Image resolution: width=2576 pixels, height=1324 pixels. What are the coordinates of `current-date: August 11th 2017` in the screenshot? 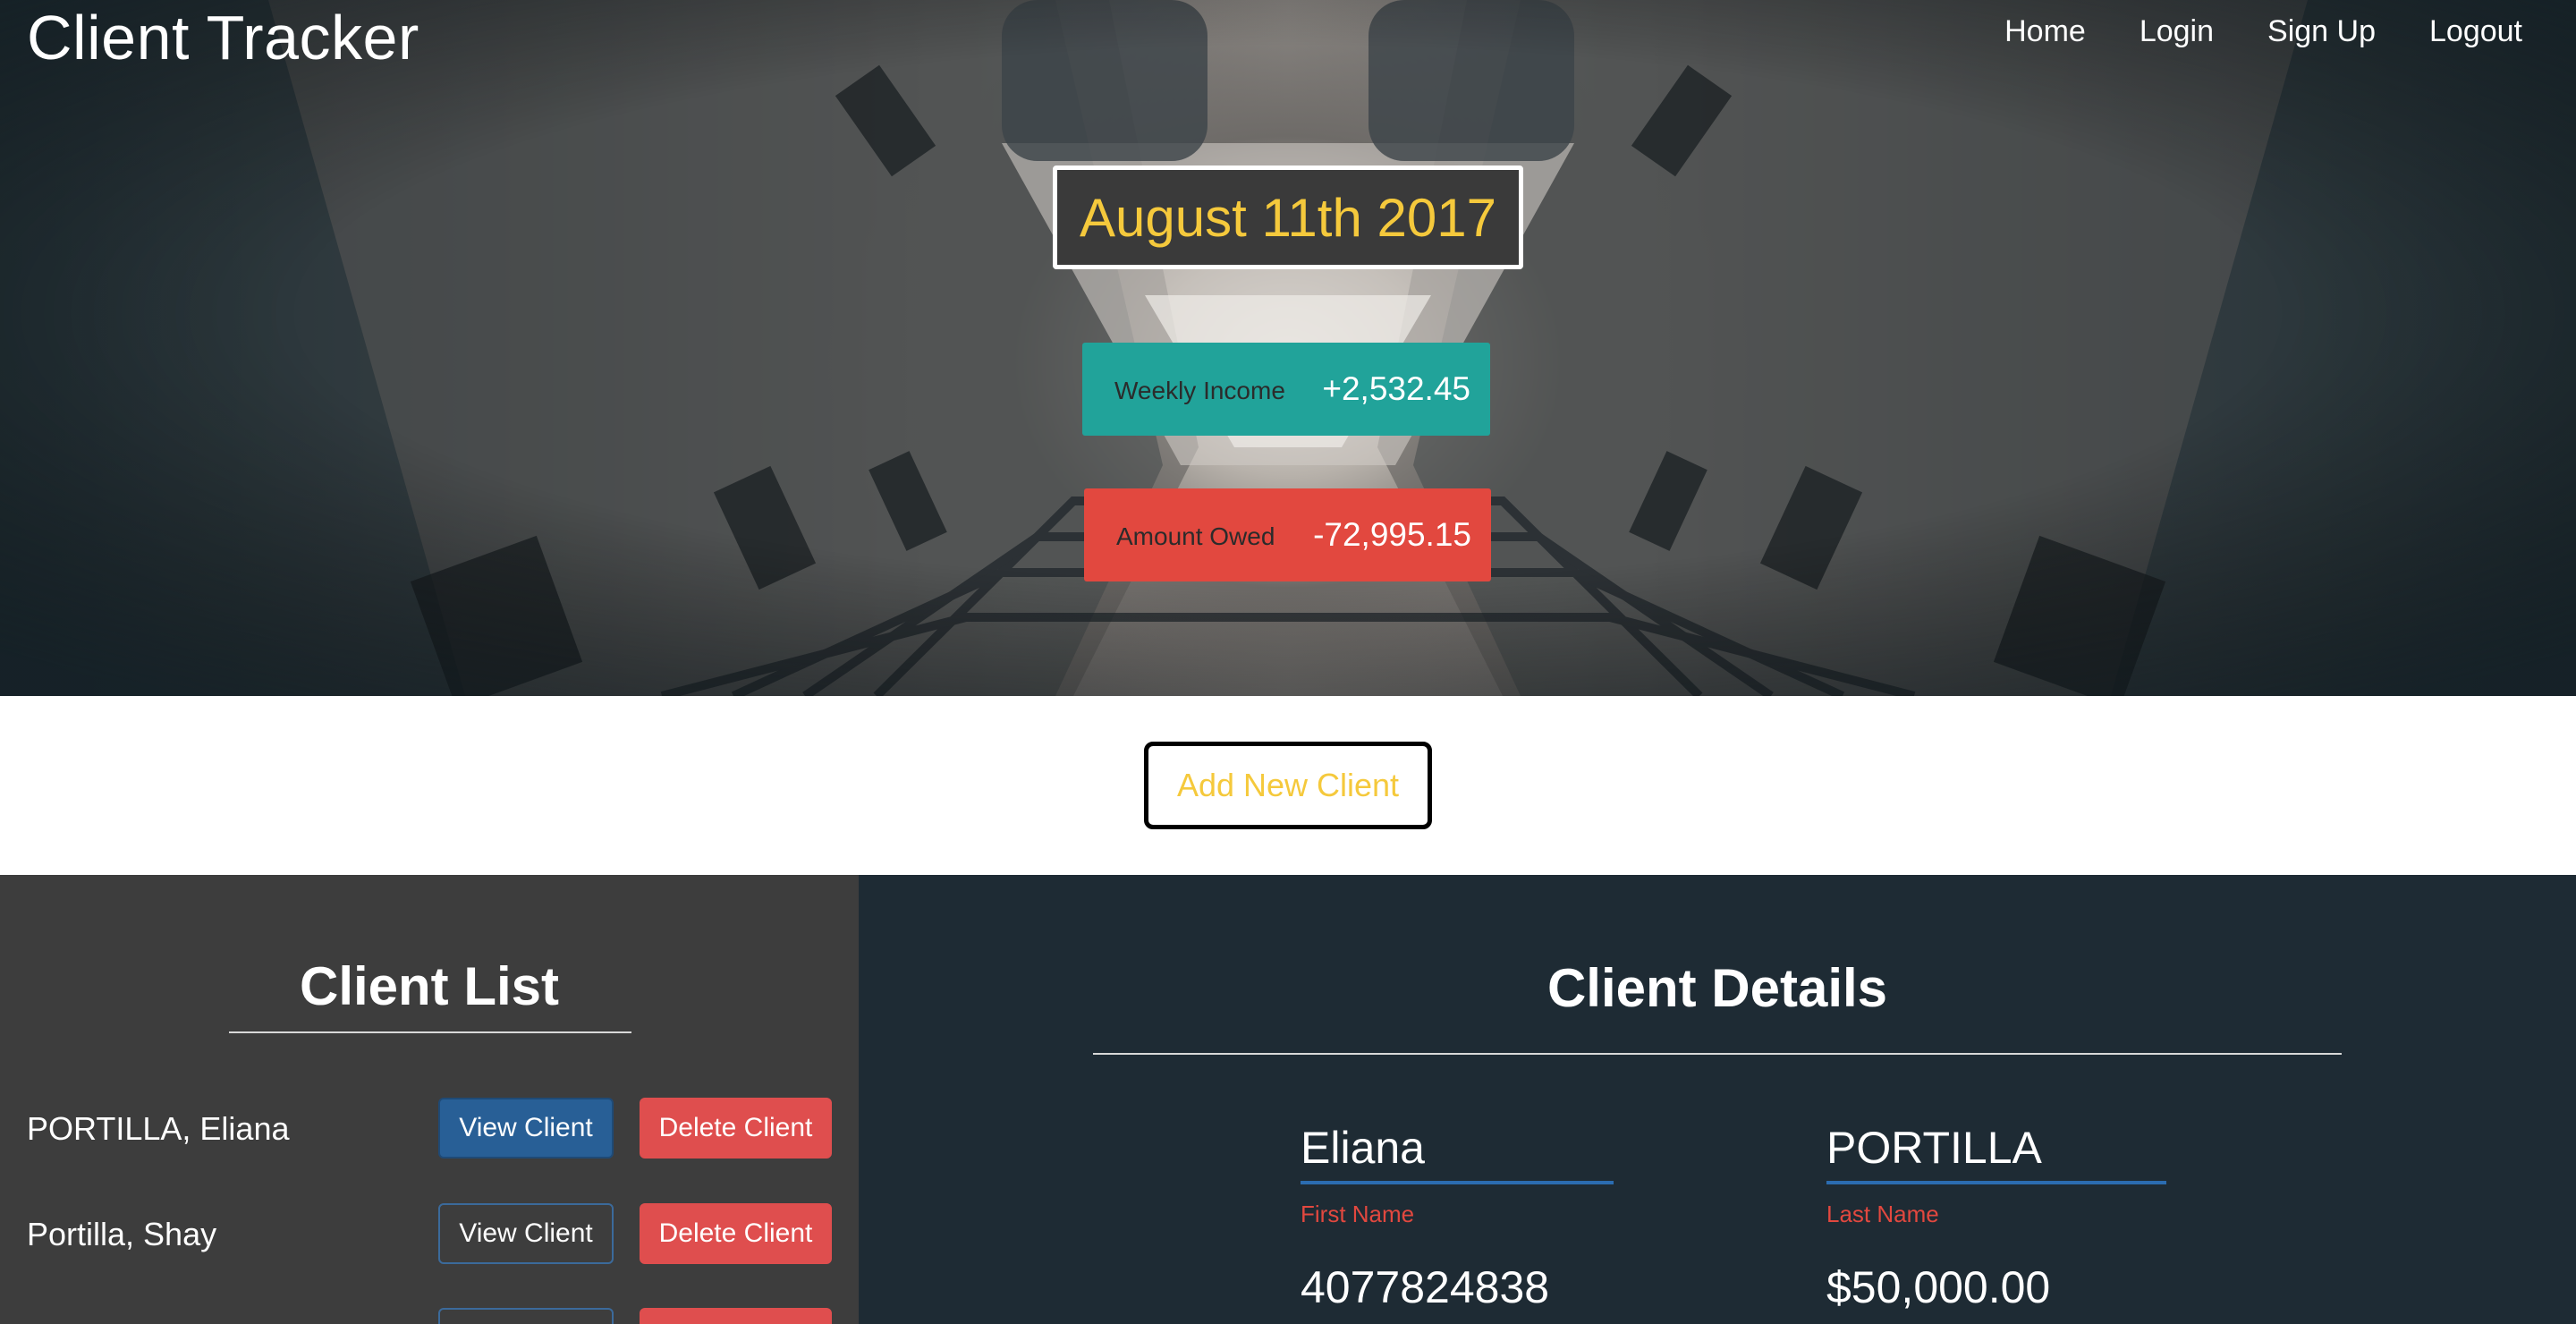 It's located at (1288, 217).